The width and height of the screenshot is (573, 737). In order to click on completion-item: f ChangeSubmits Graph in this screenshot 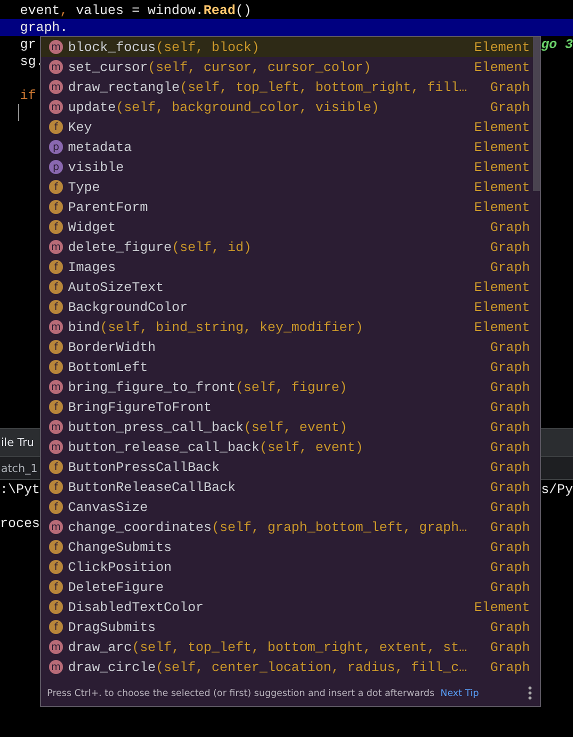, I will do `click(290, 547)`.